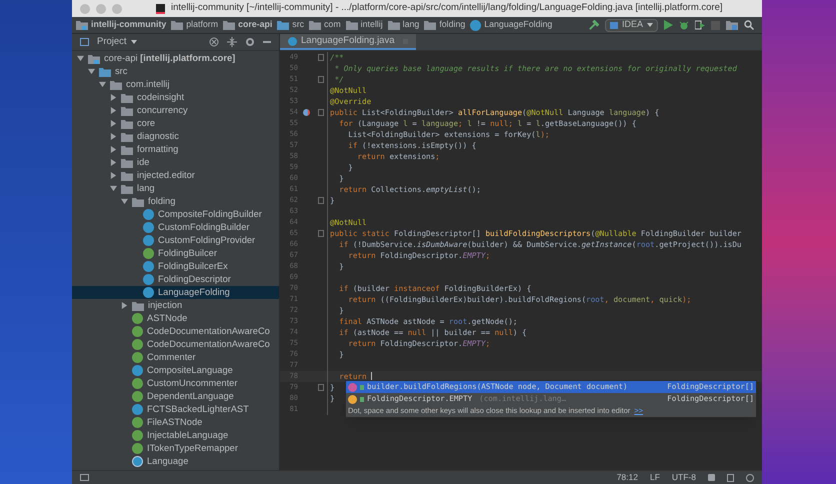 Image resolution: width=836 pixels, height=484 pixels. I want to click on tree-item: FCTSBackedLighterAST, so click(175, 409).